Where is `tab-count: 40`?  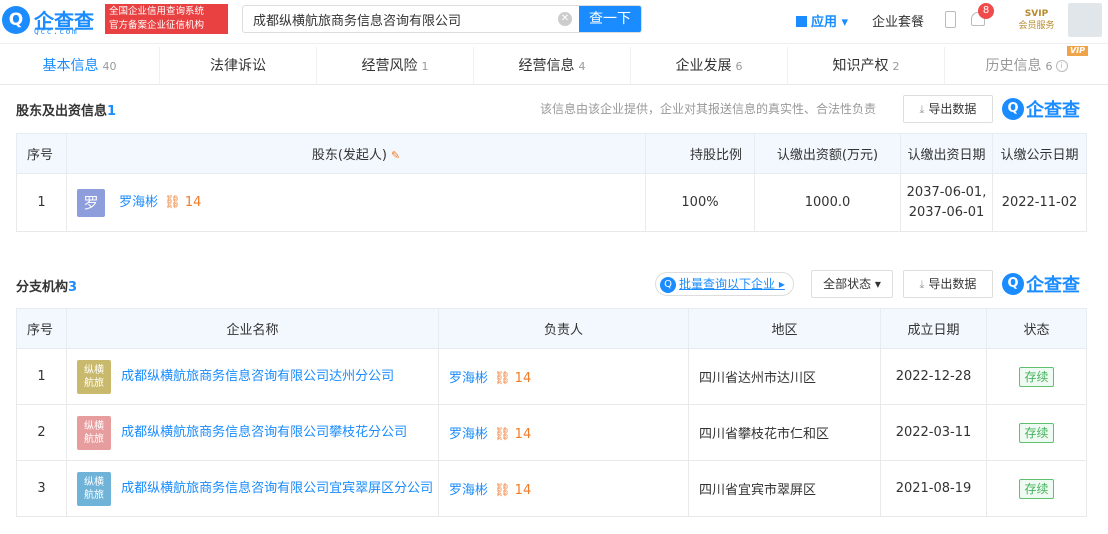 tab-count: 40 is located at coordinates (109, 66).